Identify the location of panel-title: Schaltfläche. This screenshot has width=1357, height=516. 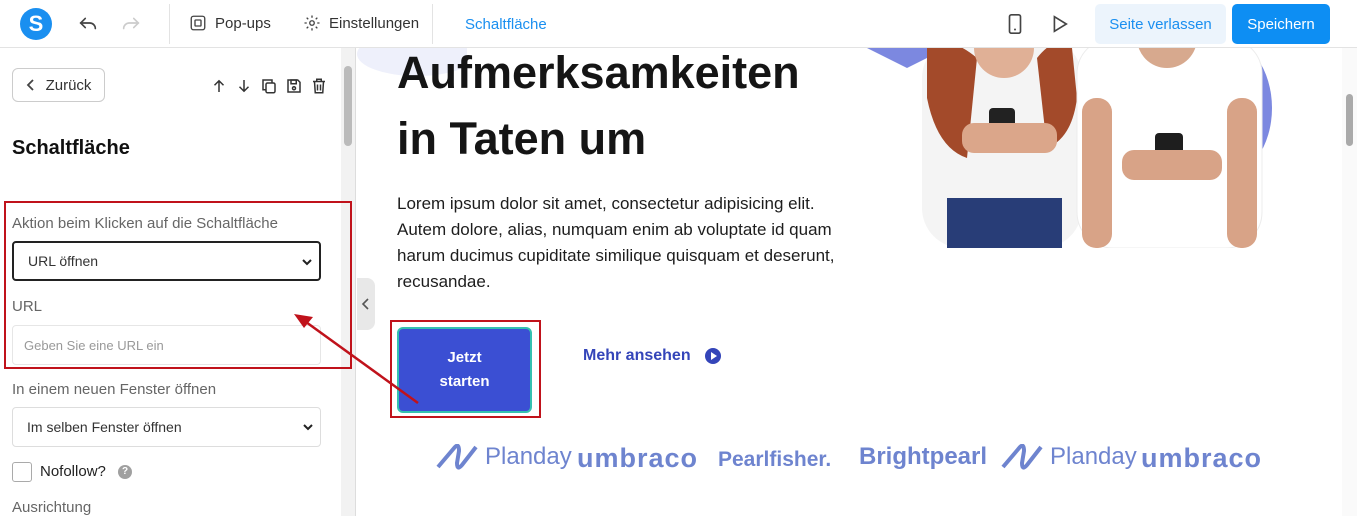
(71, 148).